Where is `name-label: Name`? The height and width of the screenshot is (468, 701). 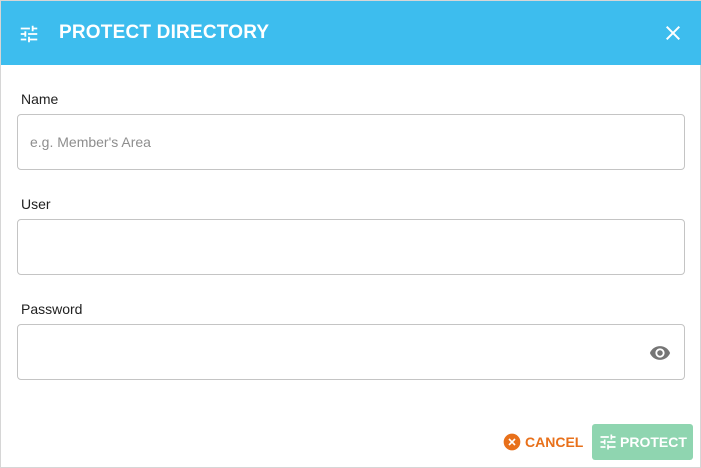
name-label: Name is located at coordinates (40, 99).